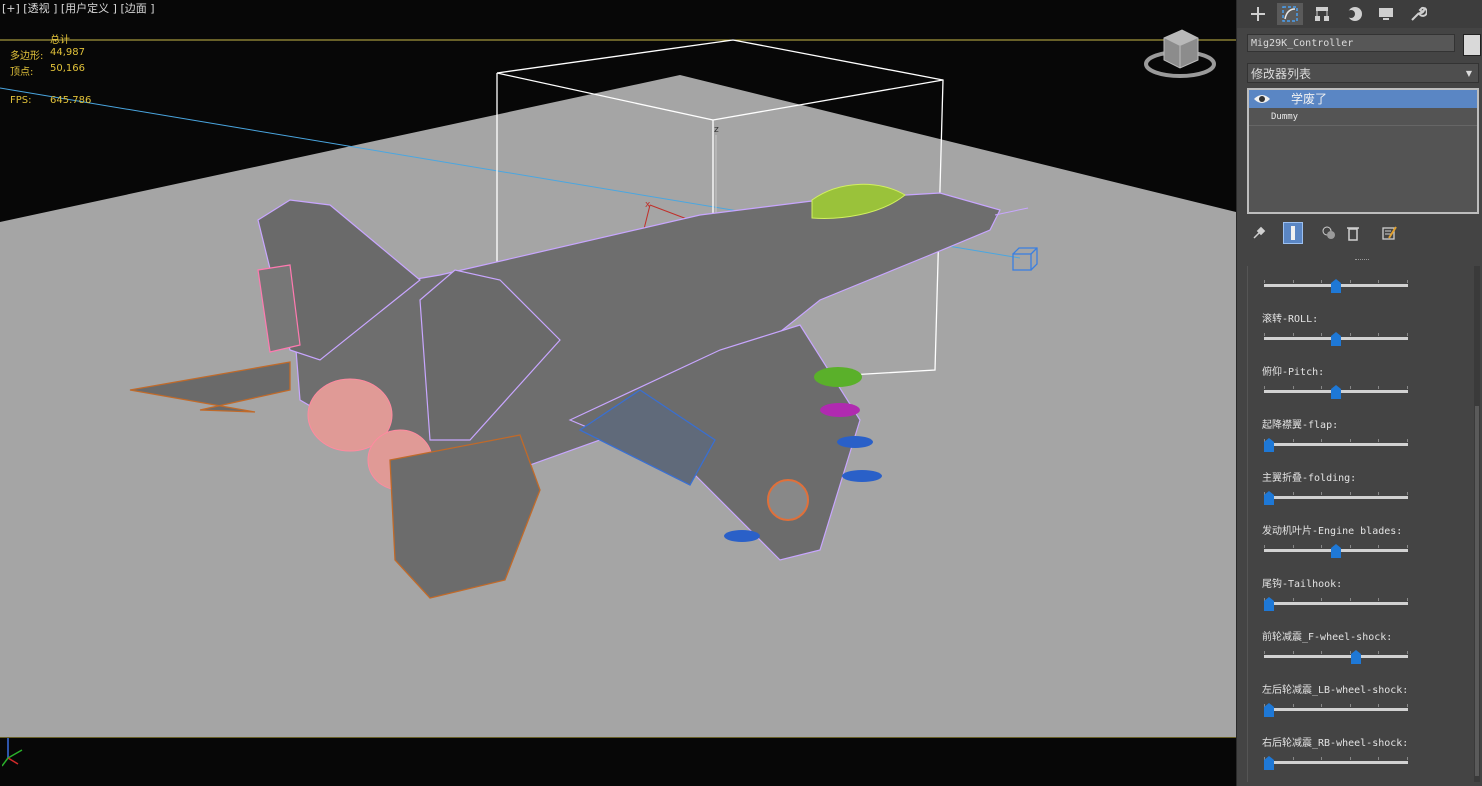 This screenshot has width=1482, height=786. I want to click on stack-item-attribute-holder: 学废了, so click(1363, 99).